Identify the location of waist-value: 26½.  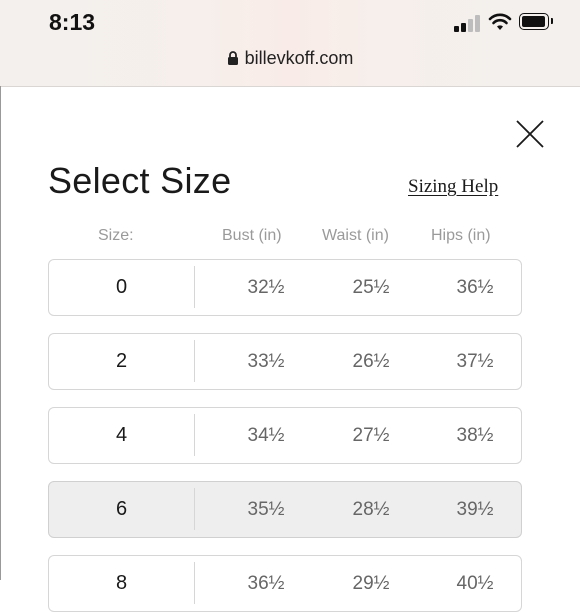
(371, 361).